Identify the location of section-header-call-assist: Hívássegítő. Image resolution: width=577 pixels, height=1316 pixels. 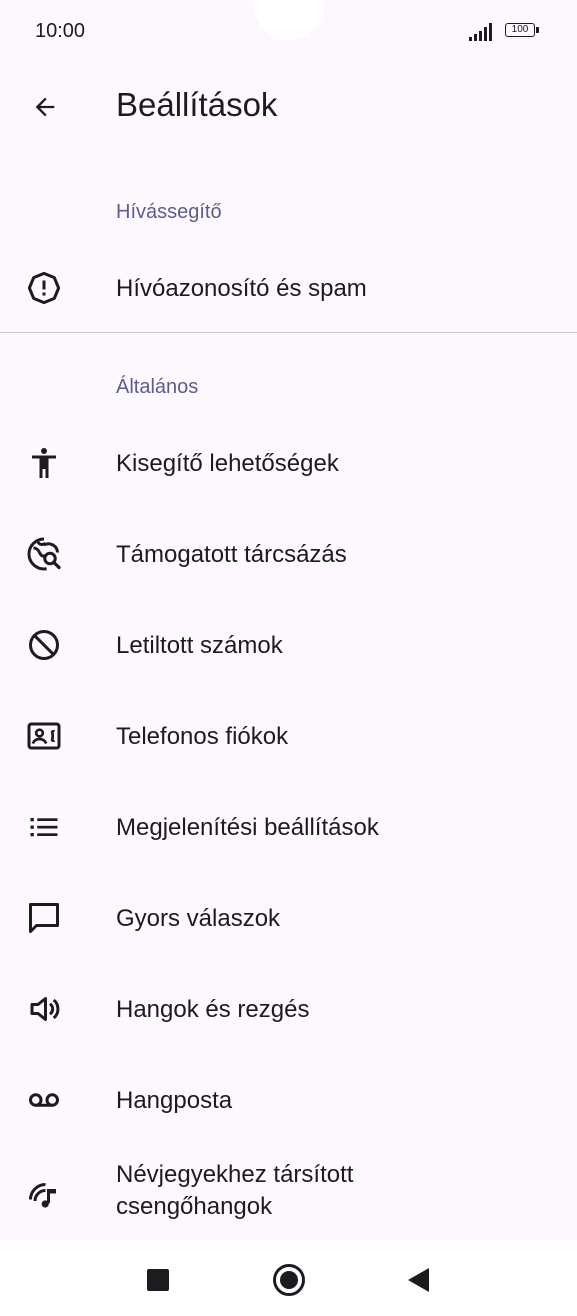
(169, 212).